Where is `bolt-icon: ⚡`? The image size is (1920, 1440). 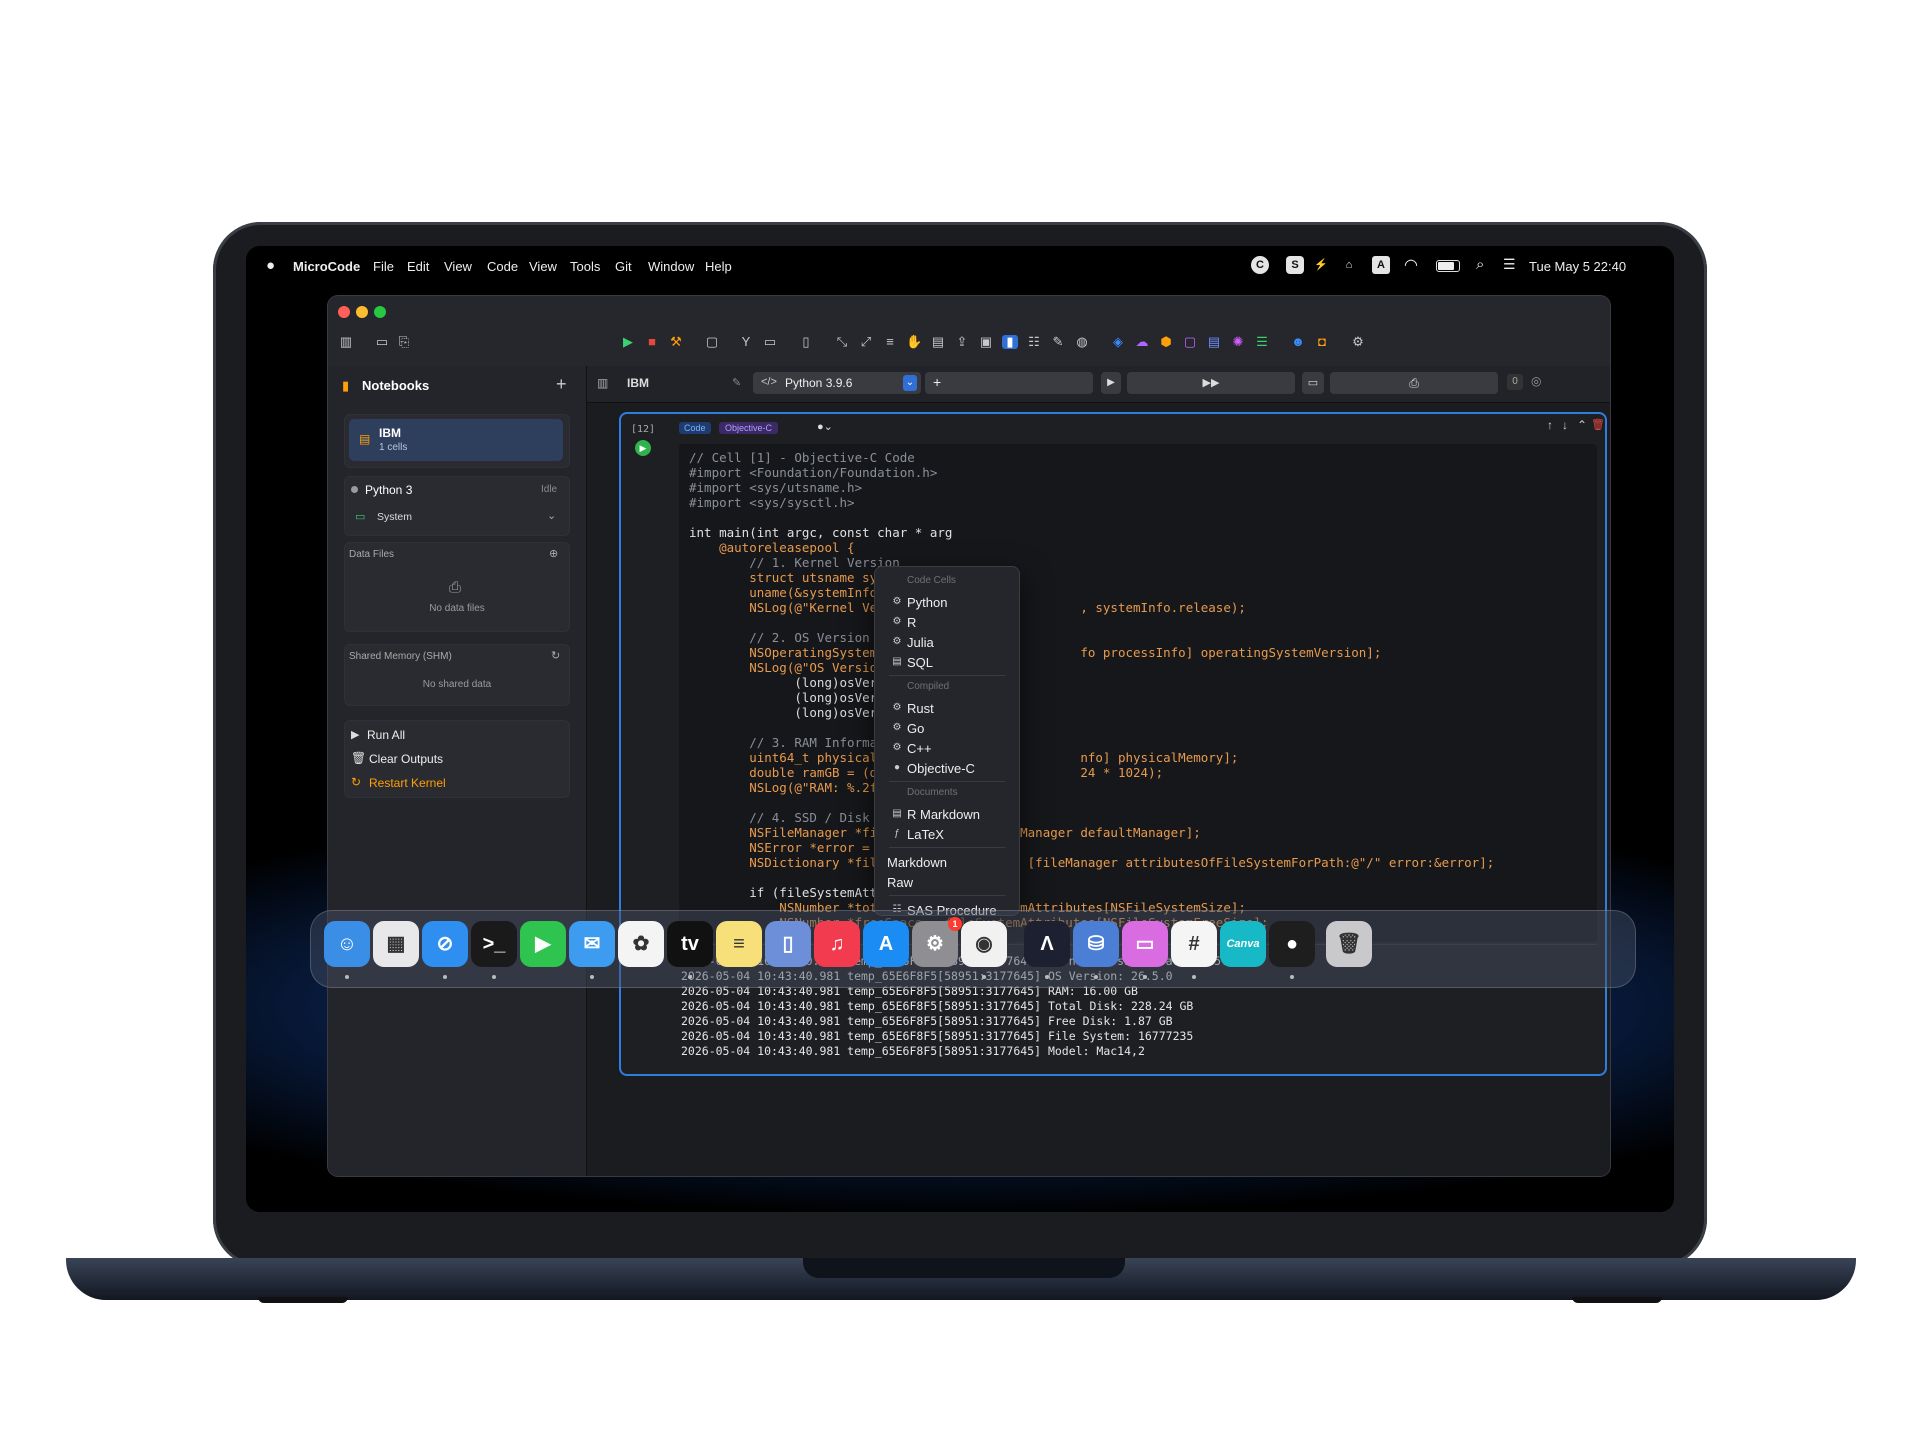 bolt-icon: ⚡ is located at coordinates (1321, 265).